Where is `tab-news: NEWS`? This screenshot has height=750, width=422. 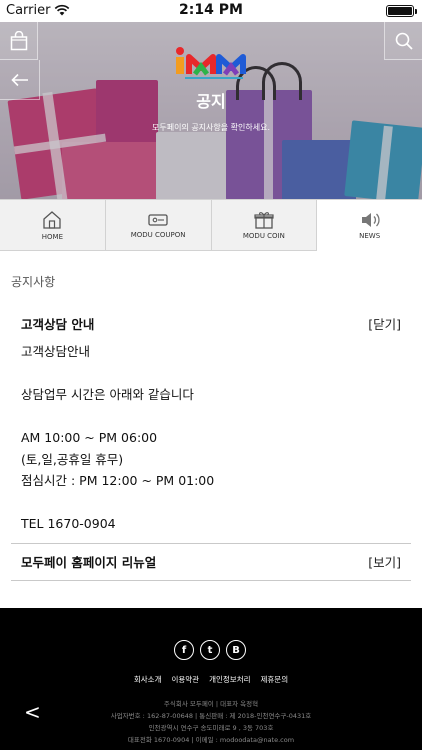
tab-news: NEWS is located at coordinates (369, 225).